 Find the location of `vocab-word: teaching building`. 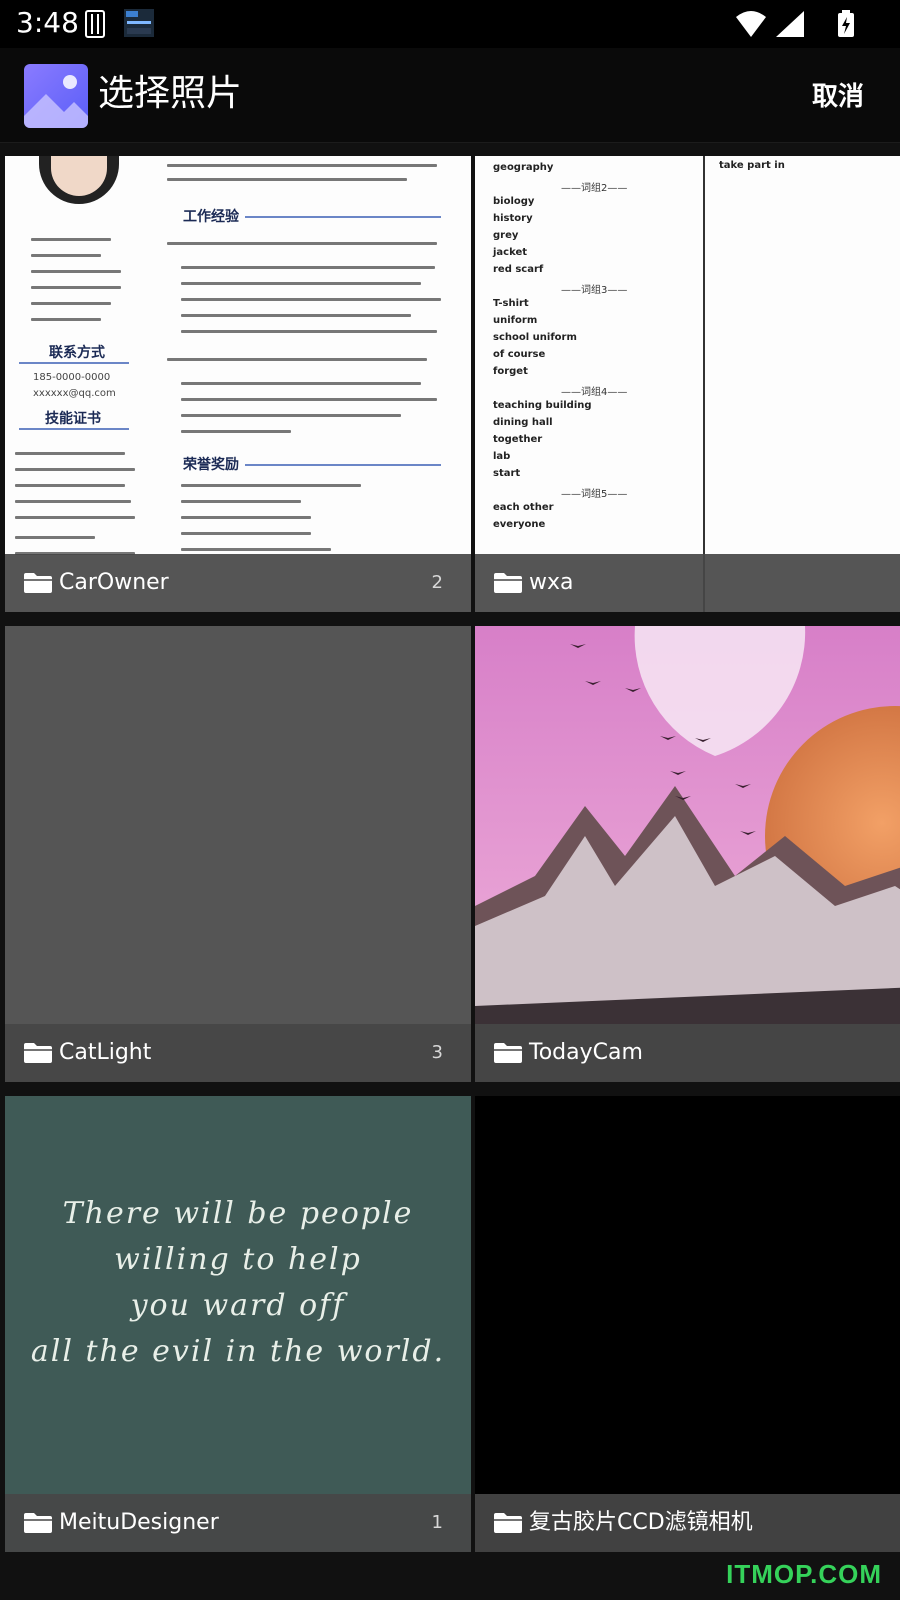

vocab-word: teaching building is located at coordinates (542, 405).